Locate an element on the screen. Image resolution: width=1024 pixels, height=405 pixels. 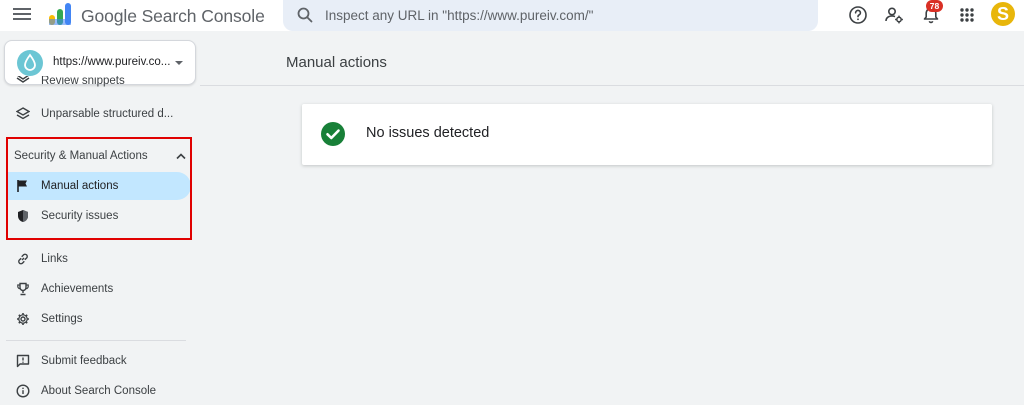
search-icon is located at coordinates (305, 15).